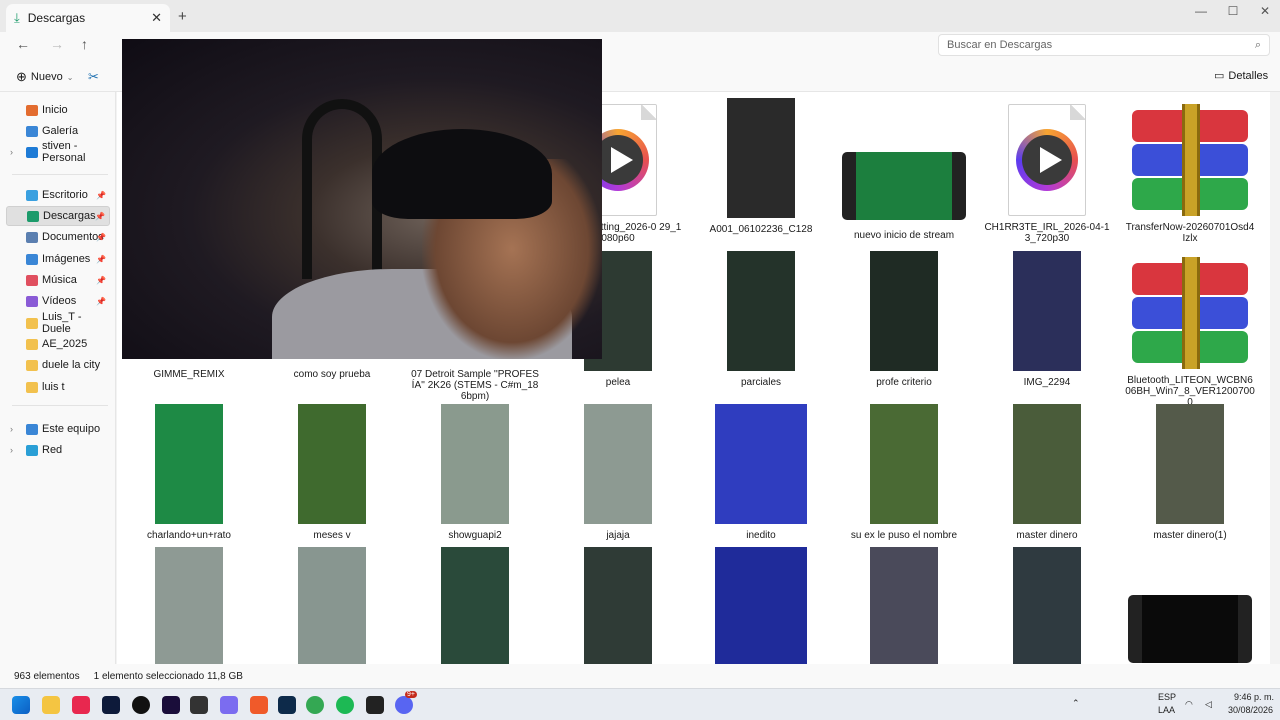 The height and width of the screenshot is (720, 1280). Describe the element at coordinates (141, 705) in the screenshot. I see `obs-icon` at that location.